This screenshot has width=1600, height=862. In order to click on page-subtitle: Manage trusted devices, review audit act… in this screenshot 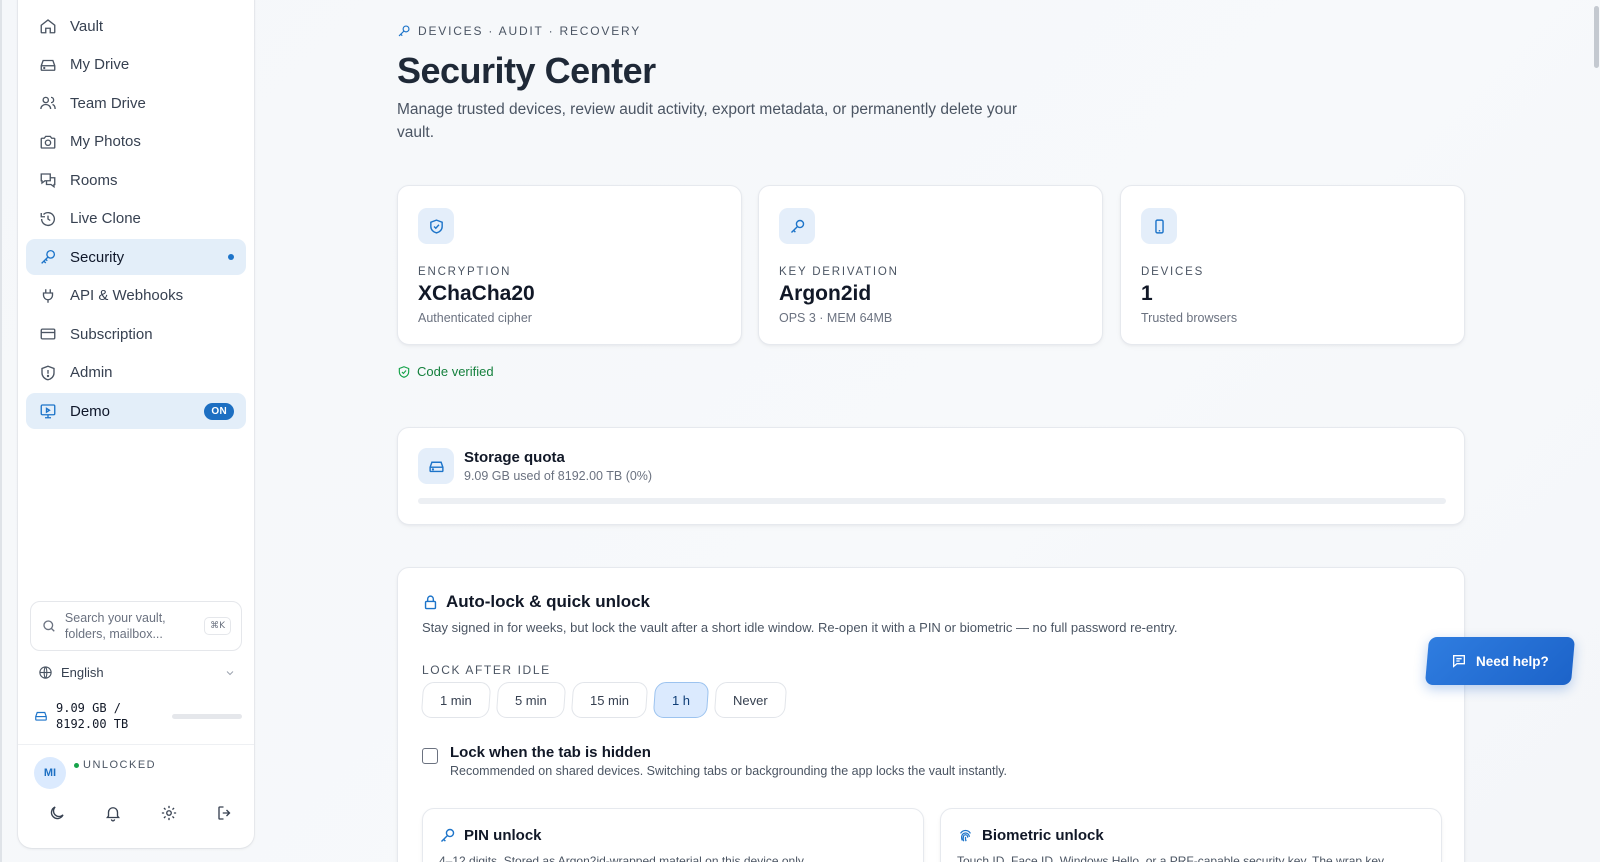, I will do `click(707, 121)`.